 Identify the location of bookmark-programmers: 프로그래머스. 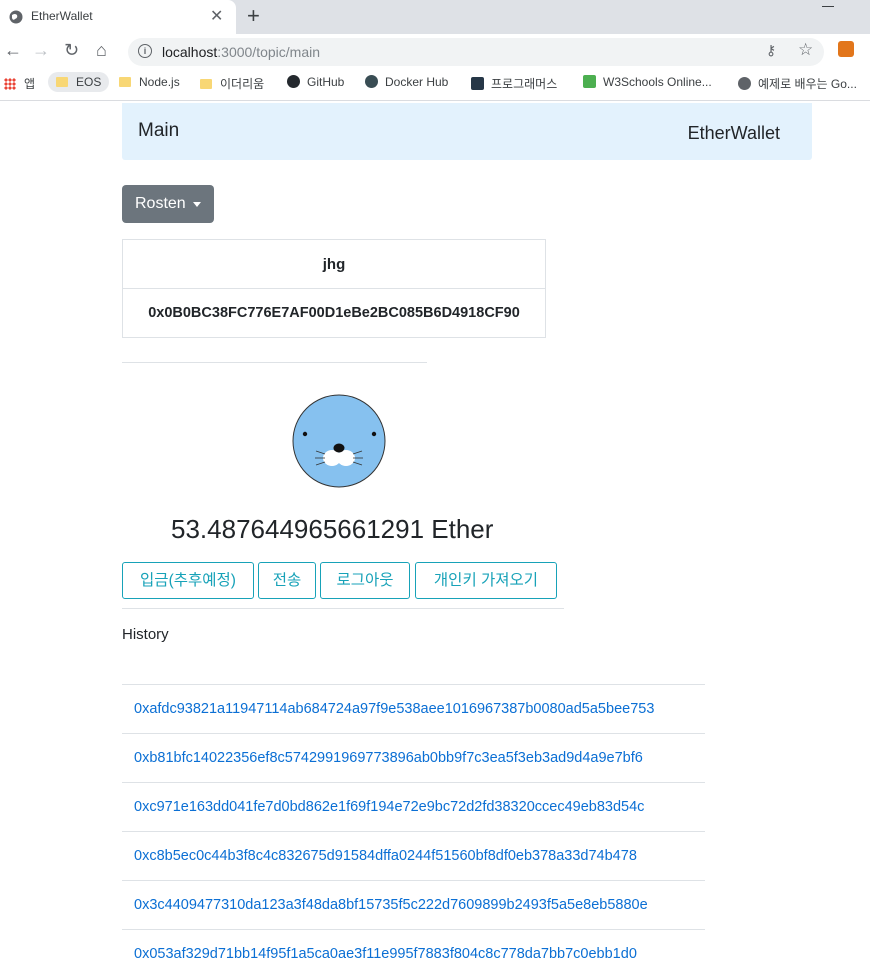
(514, 83).